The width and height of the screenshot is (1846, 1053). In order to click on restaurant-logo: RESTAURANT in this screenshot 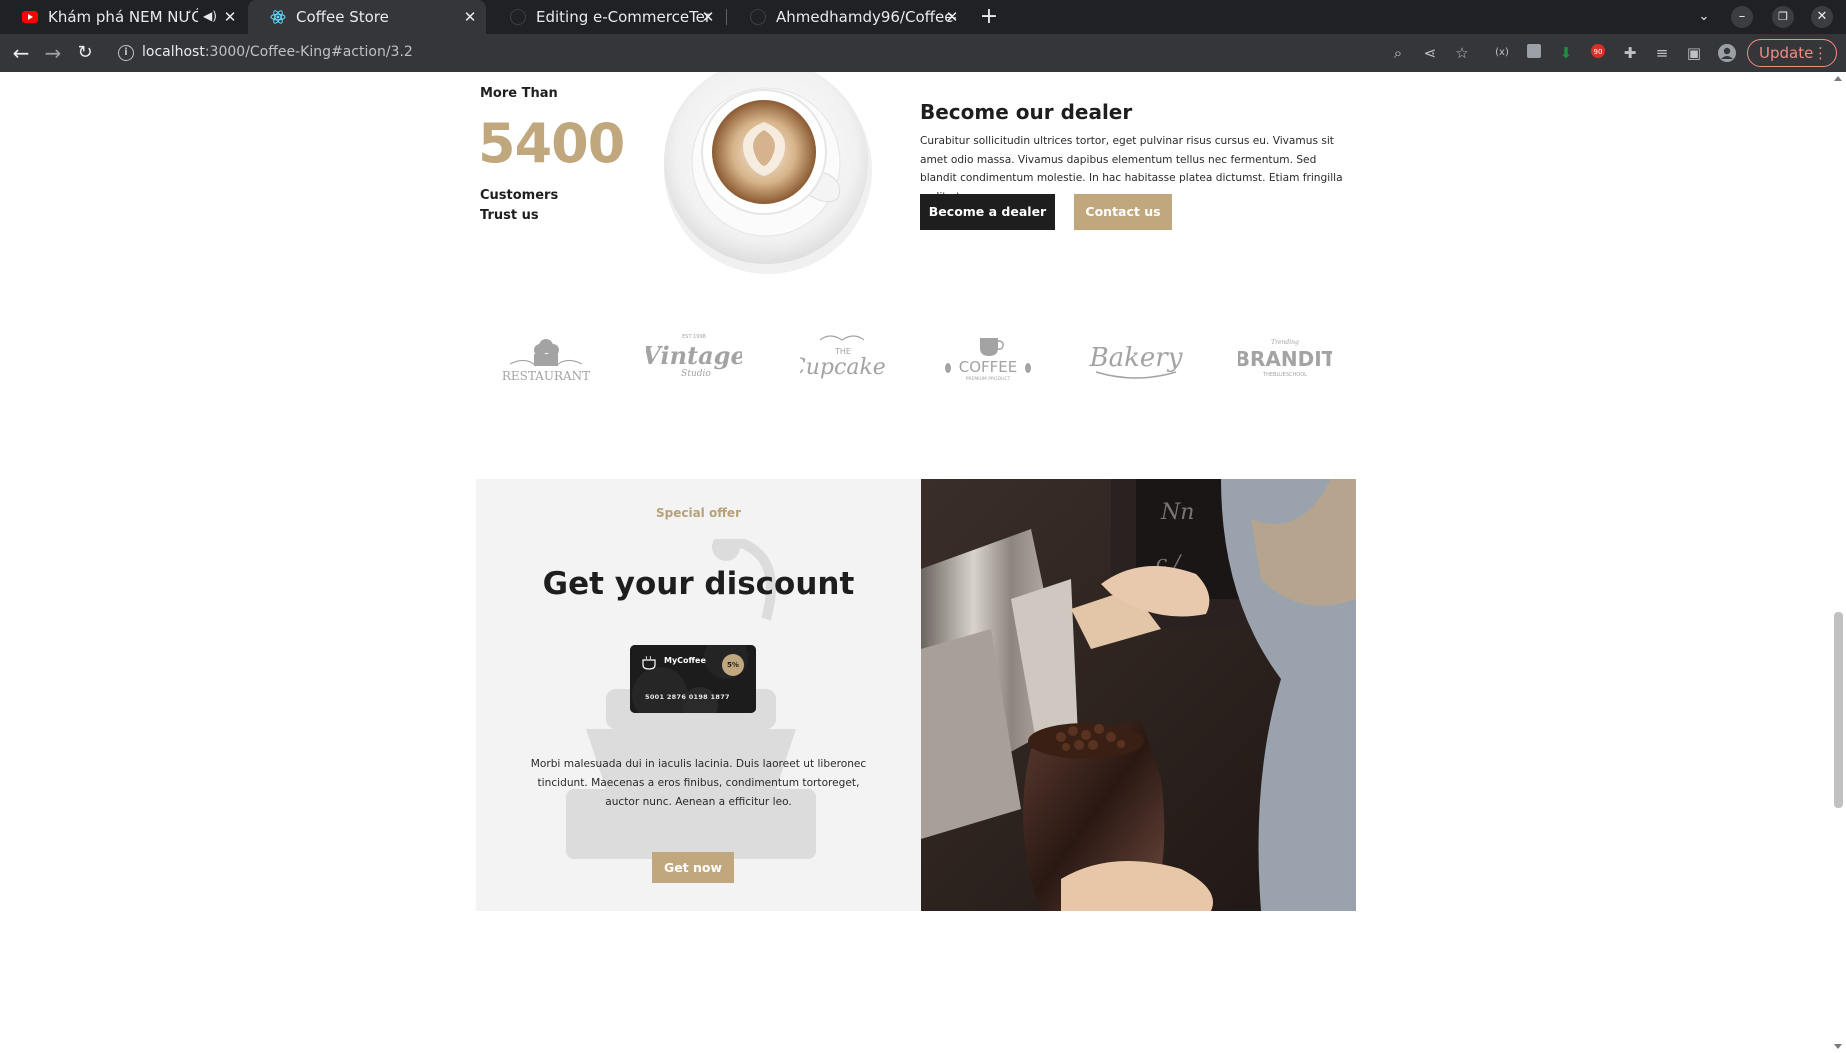, I will do `click(546, 361)`.